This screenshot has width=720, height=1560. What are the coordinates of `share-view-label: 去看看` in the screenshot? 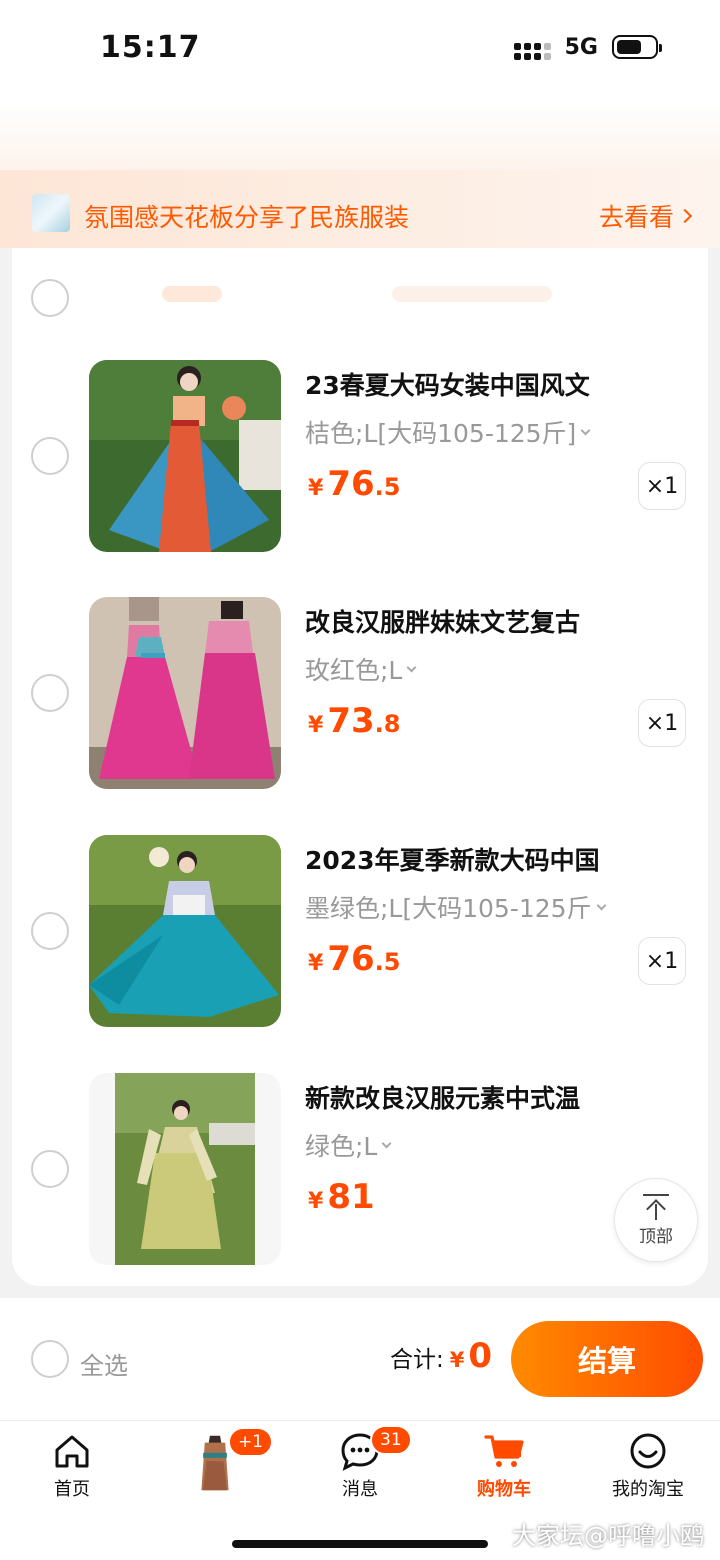 It's located at (636, 217).